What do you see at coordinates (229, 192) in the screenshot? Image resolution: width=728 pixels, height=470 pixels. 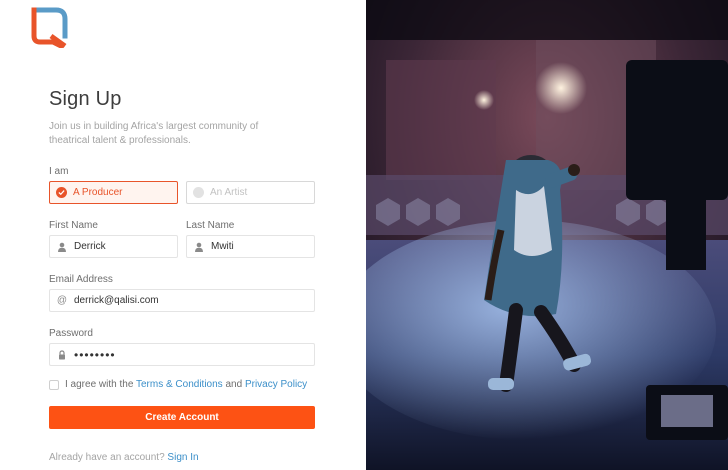 I see `role-option-label: An Artist` at bounding box center [229, 192].